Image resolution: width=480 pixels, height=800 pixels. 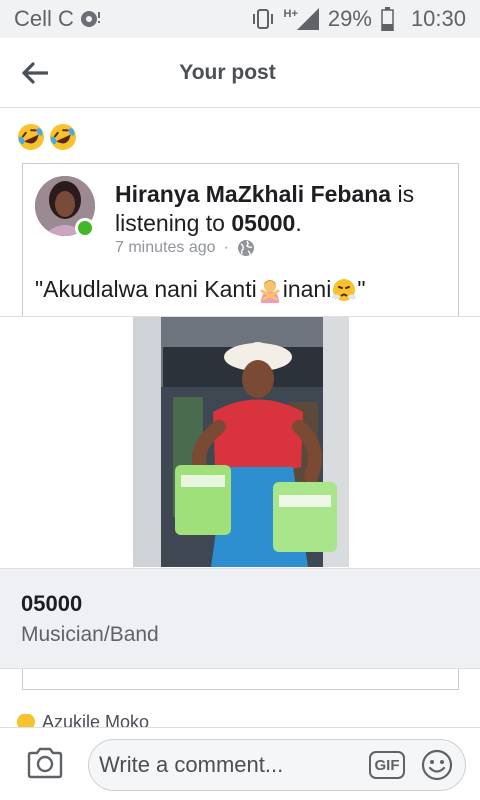 What do you see at coordinates (262, 19) in the screenshot?
I see `vibrate-icon` at bounding box center [262, 19].